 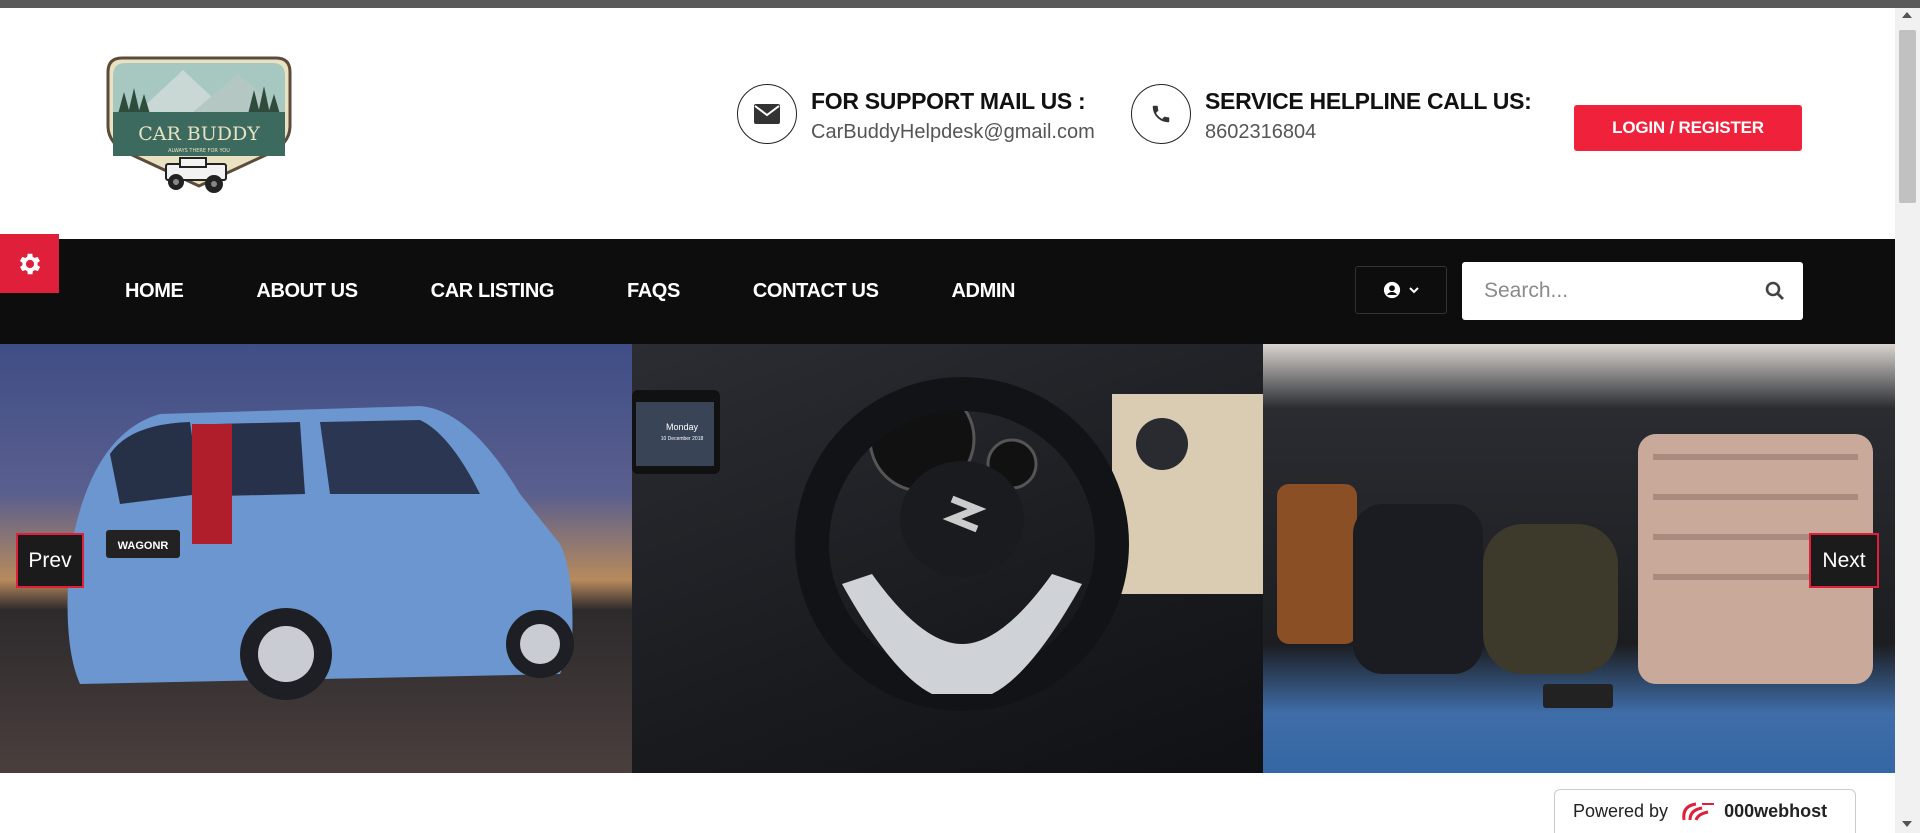 I want to click on logo-name: CAR BUDDY, so click(x=199, y=134).